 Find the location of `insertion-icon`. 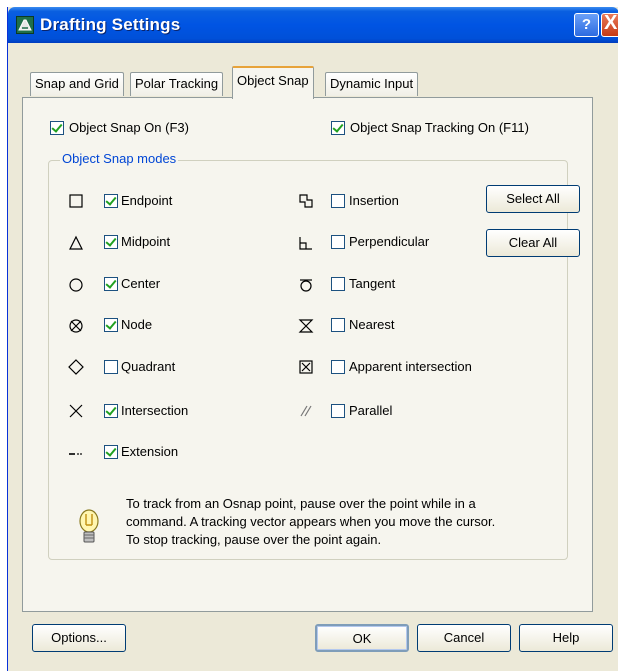

insertion-icon is located at coordinates (306, 201).